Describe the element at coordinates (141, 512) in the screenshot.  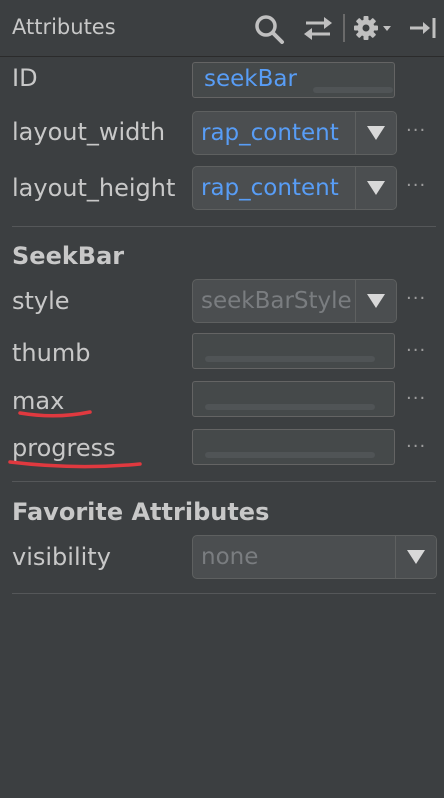
I see `favorites-section-title: Favorite Attributes` at that location.